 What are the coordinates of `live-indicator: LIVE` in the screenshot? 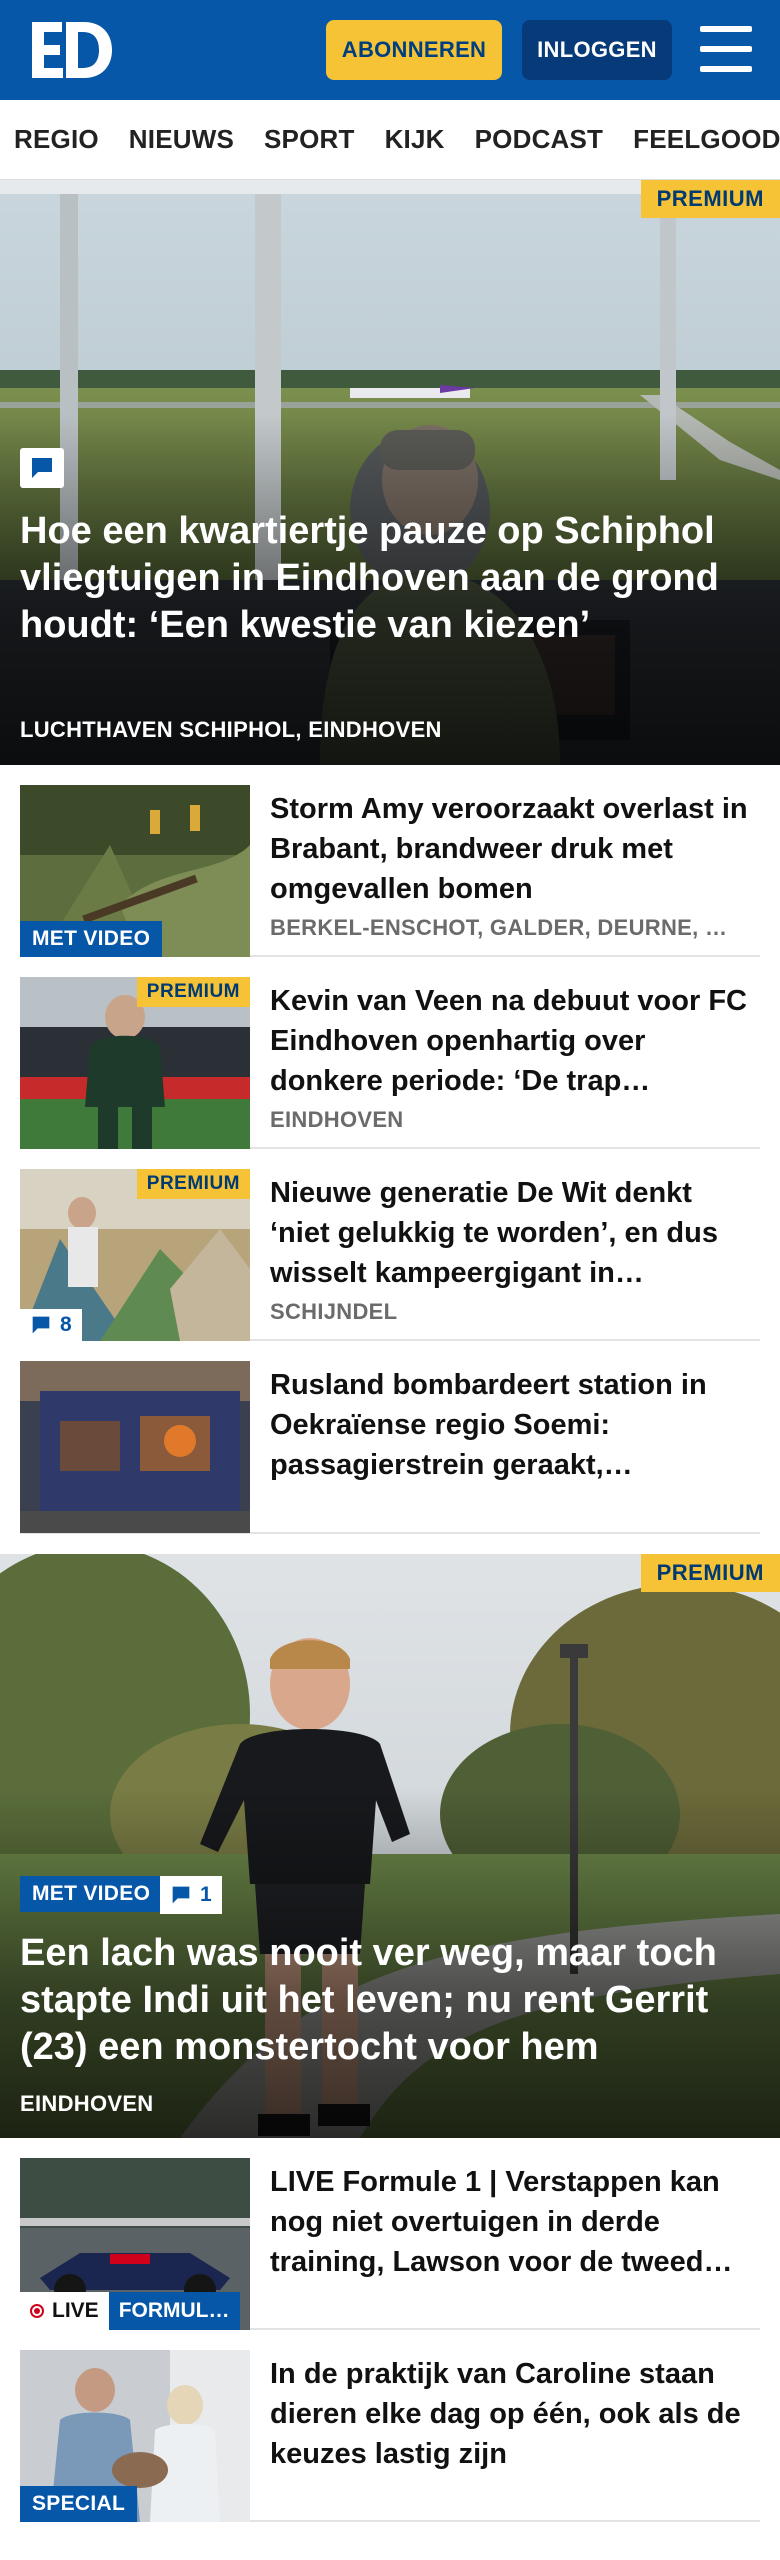 It's located at (64, 2311).